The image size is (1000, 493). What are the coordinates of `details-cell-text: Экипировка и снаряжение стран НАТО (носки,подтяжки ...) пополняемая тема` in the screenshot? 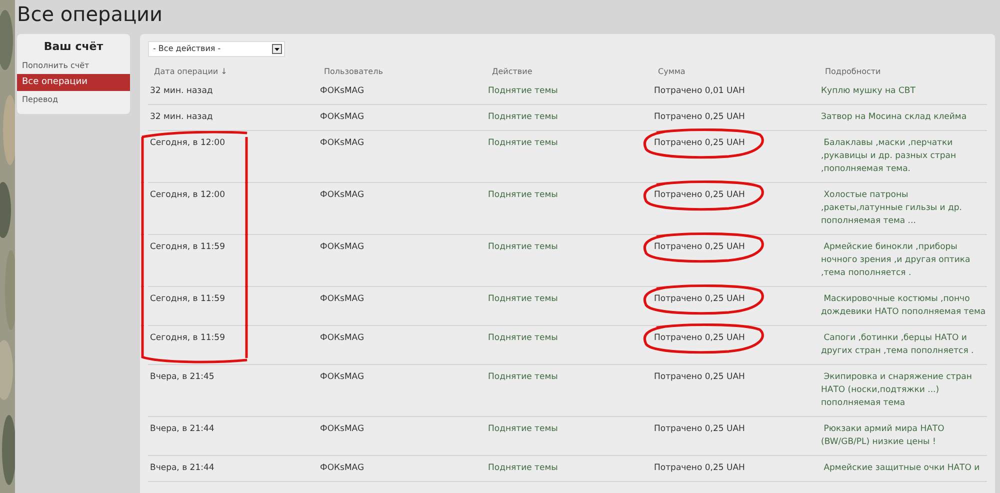 It's located at (897, 390).